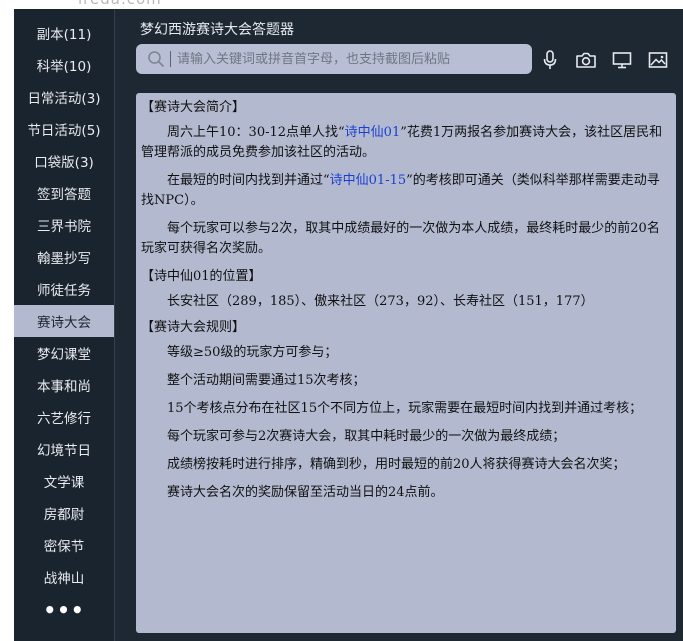 The image size is (683, 641). What do you see at coordinates (64, 225) in the screenshot?
I see `sidebar-item-academy: 三界书院` at bounding box center [64, 225].